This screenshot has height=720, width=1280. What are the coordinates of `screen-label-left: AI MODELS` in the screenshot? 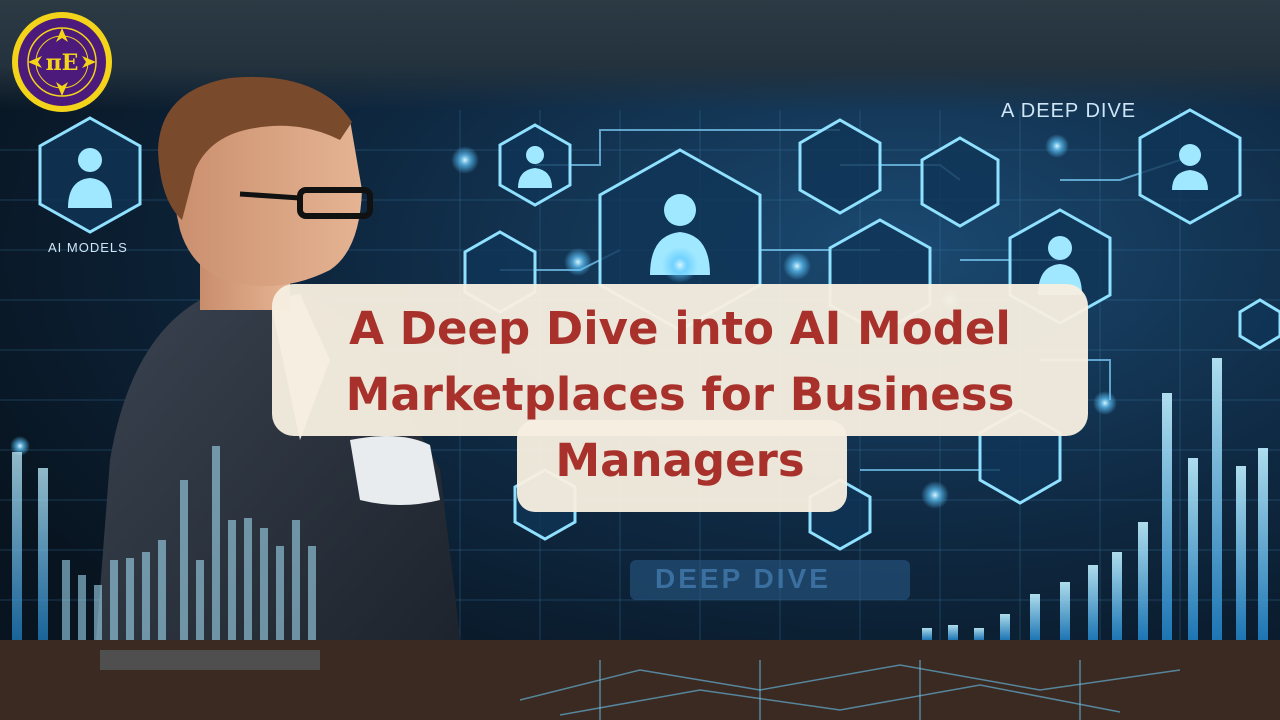 It's located at (88, 247).